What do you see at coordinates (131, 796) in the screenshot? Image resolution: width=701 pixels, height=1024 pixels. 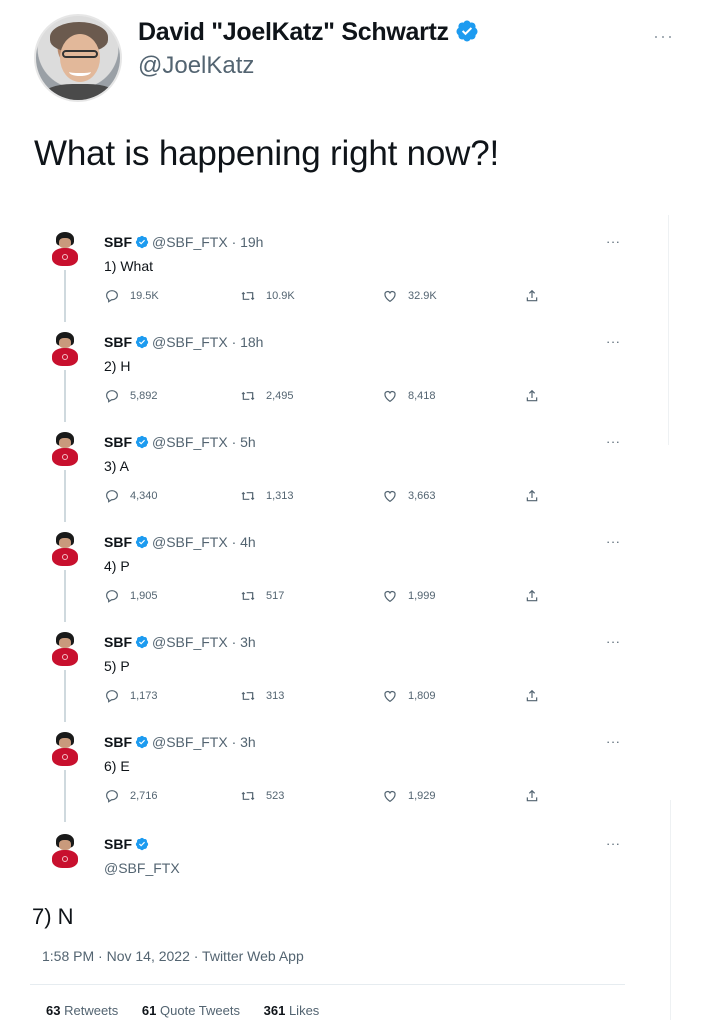 I see `reply-button: 2,716` at bounding box center [131, 796].